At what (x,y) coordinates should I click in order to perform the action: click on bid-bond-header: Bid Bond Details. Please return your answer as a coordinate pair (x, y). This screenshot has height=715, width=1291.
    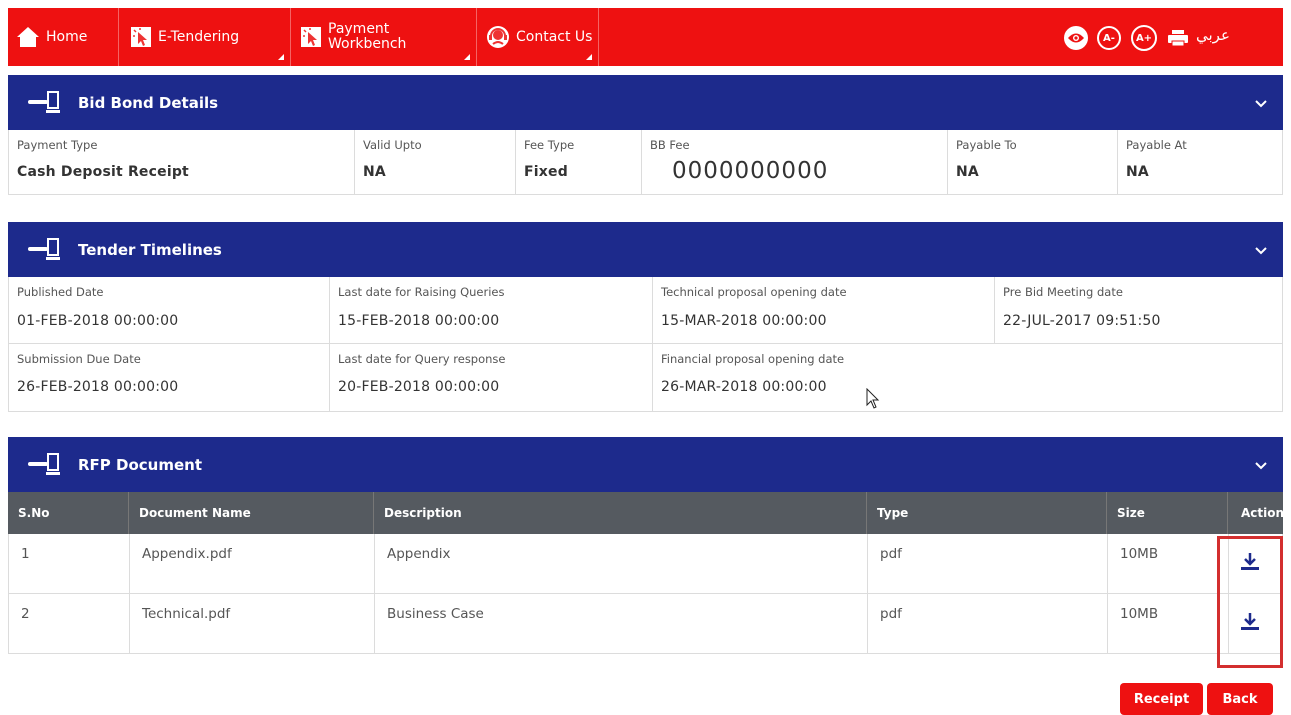
    Looking at the image, I should click on (645, 102).